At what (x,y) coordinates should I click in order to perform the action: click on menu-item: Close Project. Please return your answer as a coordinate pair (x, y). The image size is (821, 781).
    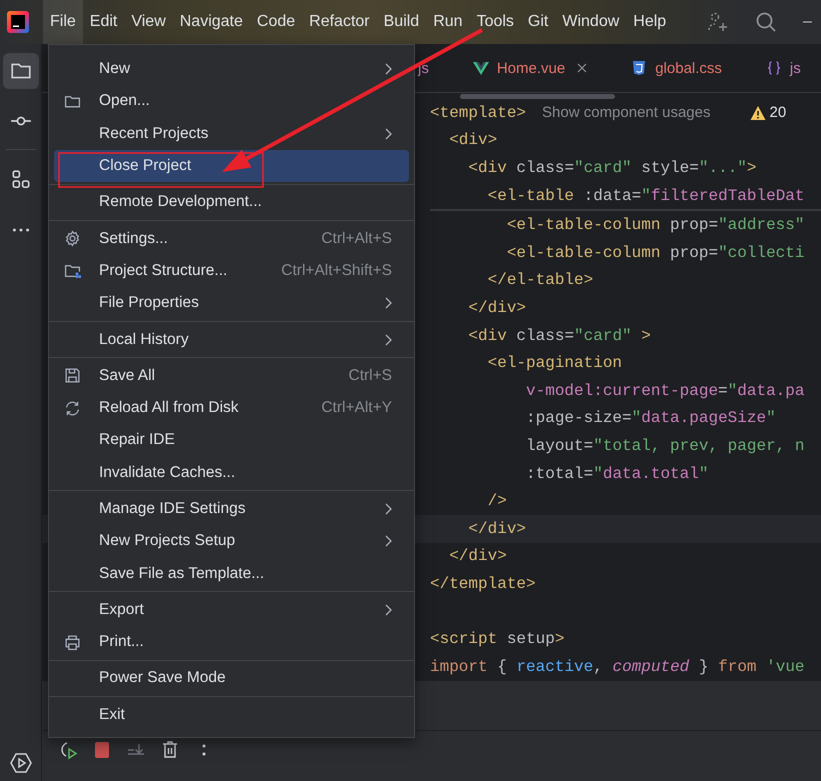
    Looking at the image, I should click on (231, 166).